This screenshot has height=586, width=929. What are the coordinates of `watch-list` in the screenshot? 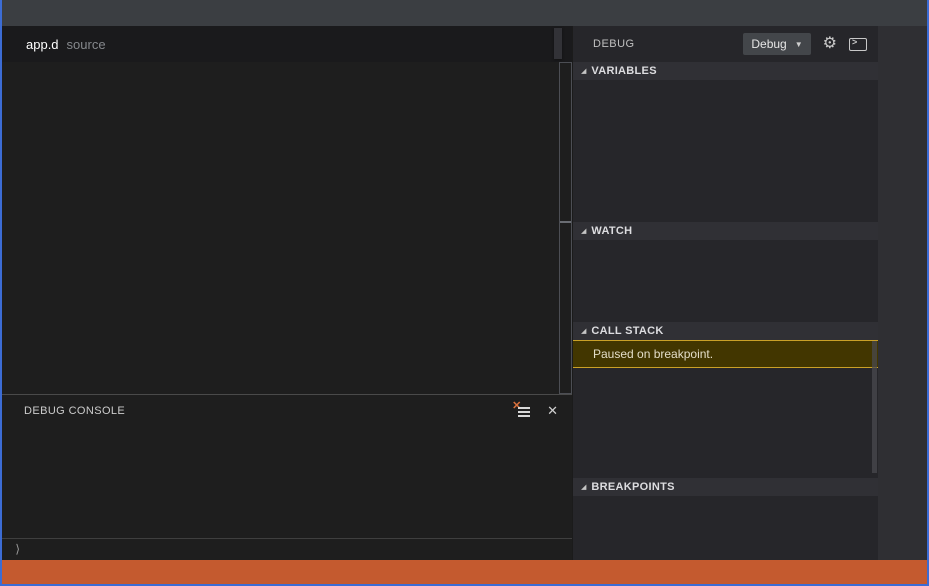 It's located at (725, 281).